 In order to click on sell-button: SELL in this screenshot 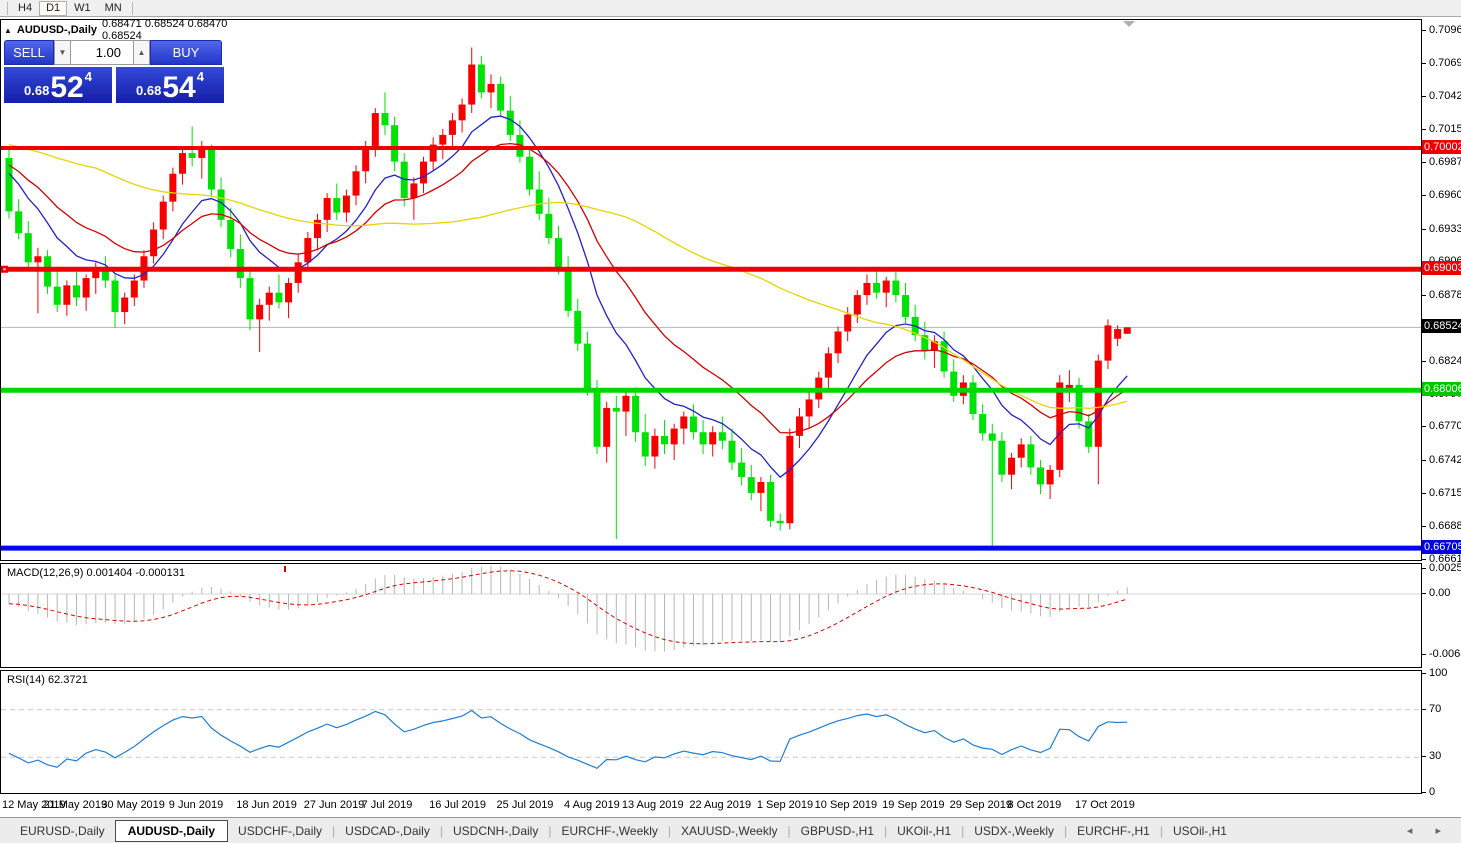, I will do `click(29, 52)`.